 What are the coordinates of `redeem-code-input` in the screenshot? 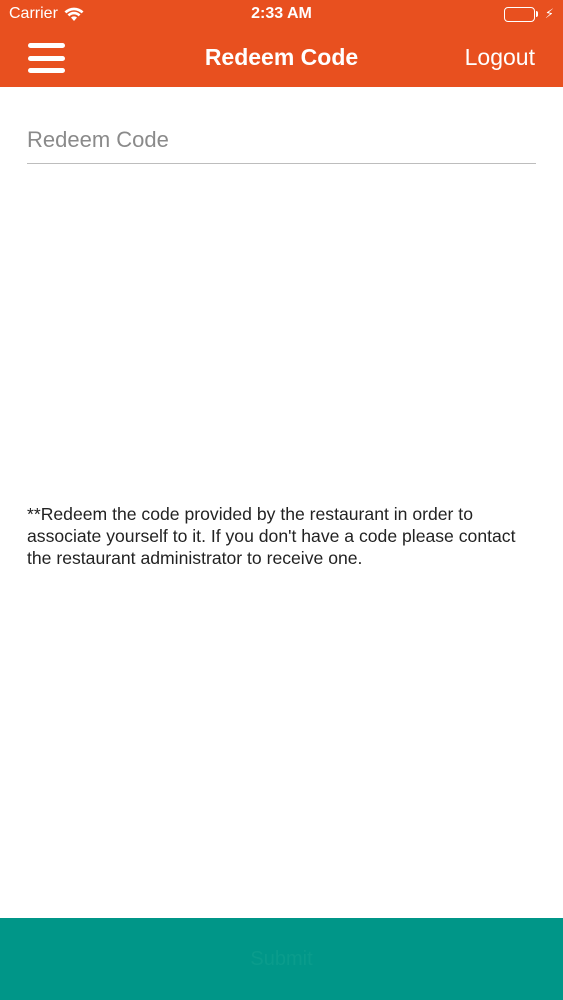 It's located at (281, 140).